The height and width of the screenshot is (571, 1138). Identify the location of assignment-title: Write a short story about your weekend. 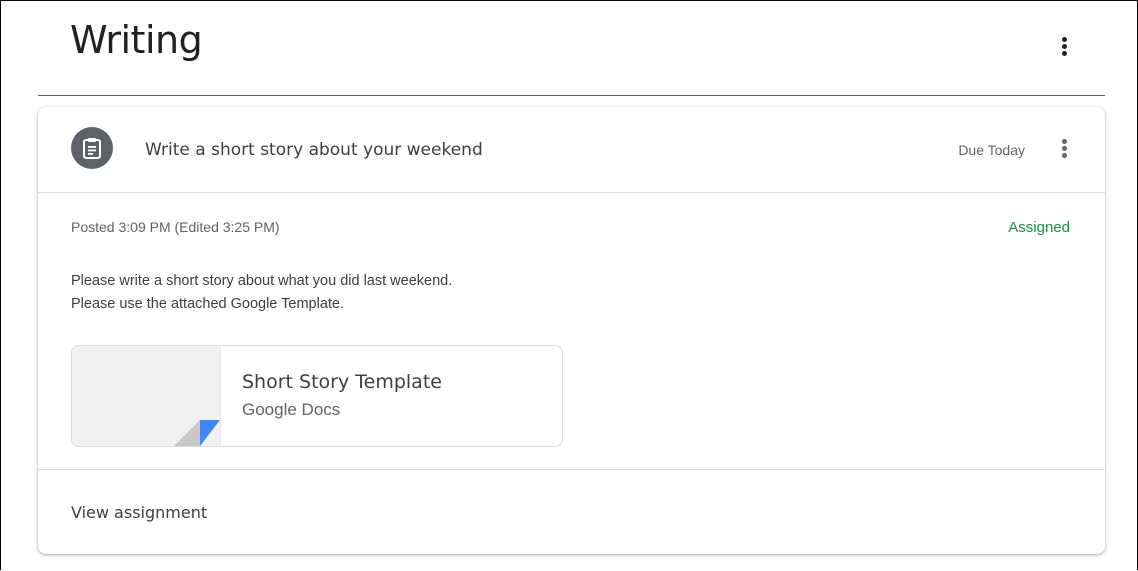
(314, 150).